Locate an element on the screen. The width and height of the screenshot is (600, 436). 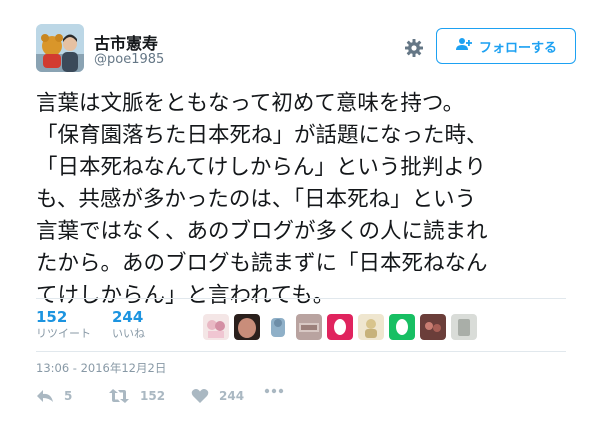
tweet-timestamp: 13:06 - 2016年12月2日 is located at coordinates (101, 368).